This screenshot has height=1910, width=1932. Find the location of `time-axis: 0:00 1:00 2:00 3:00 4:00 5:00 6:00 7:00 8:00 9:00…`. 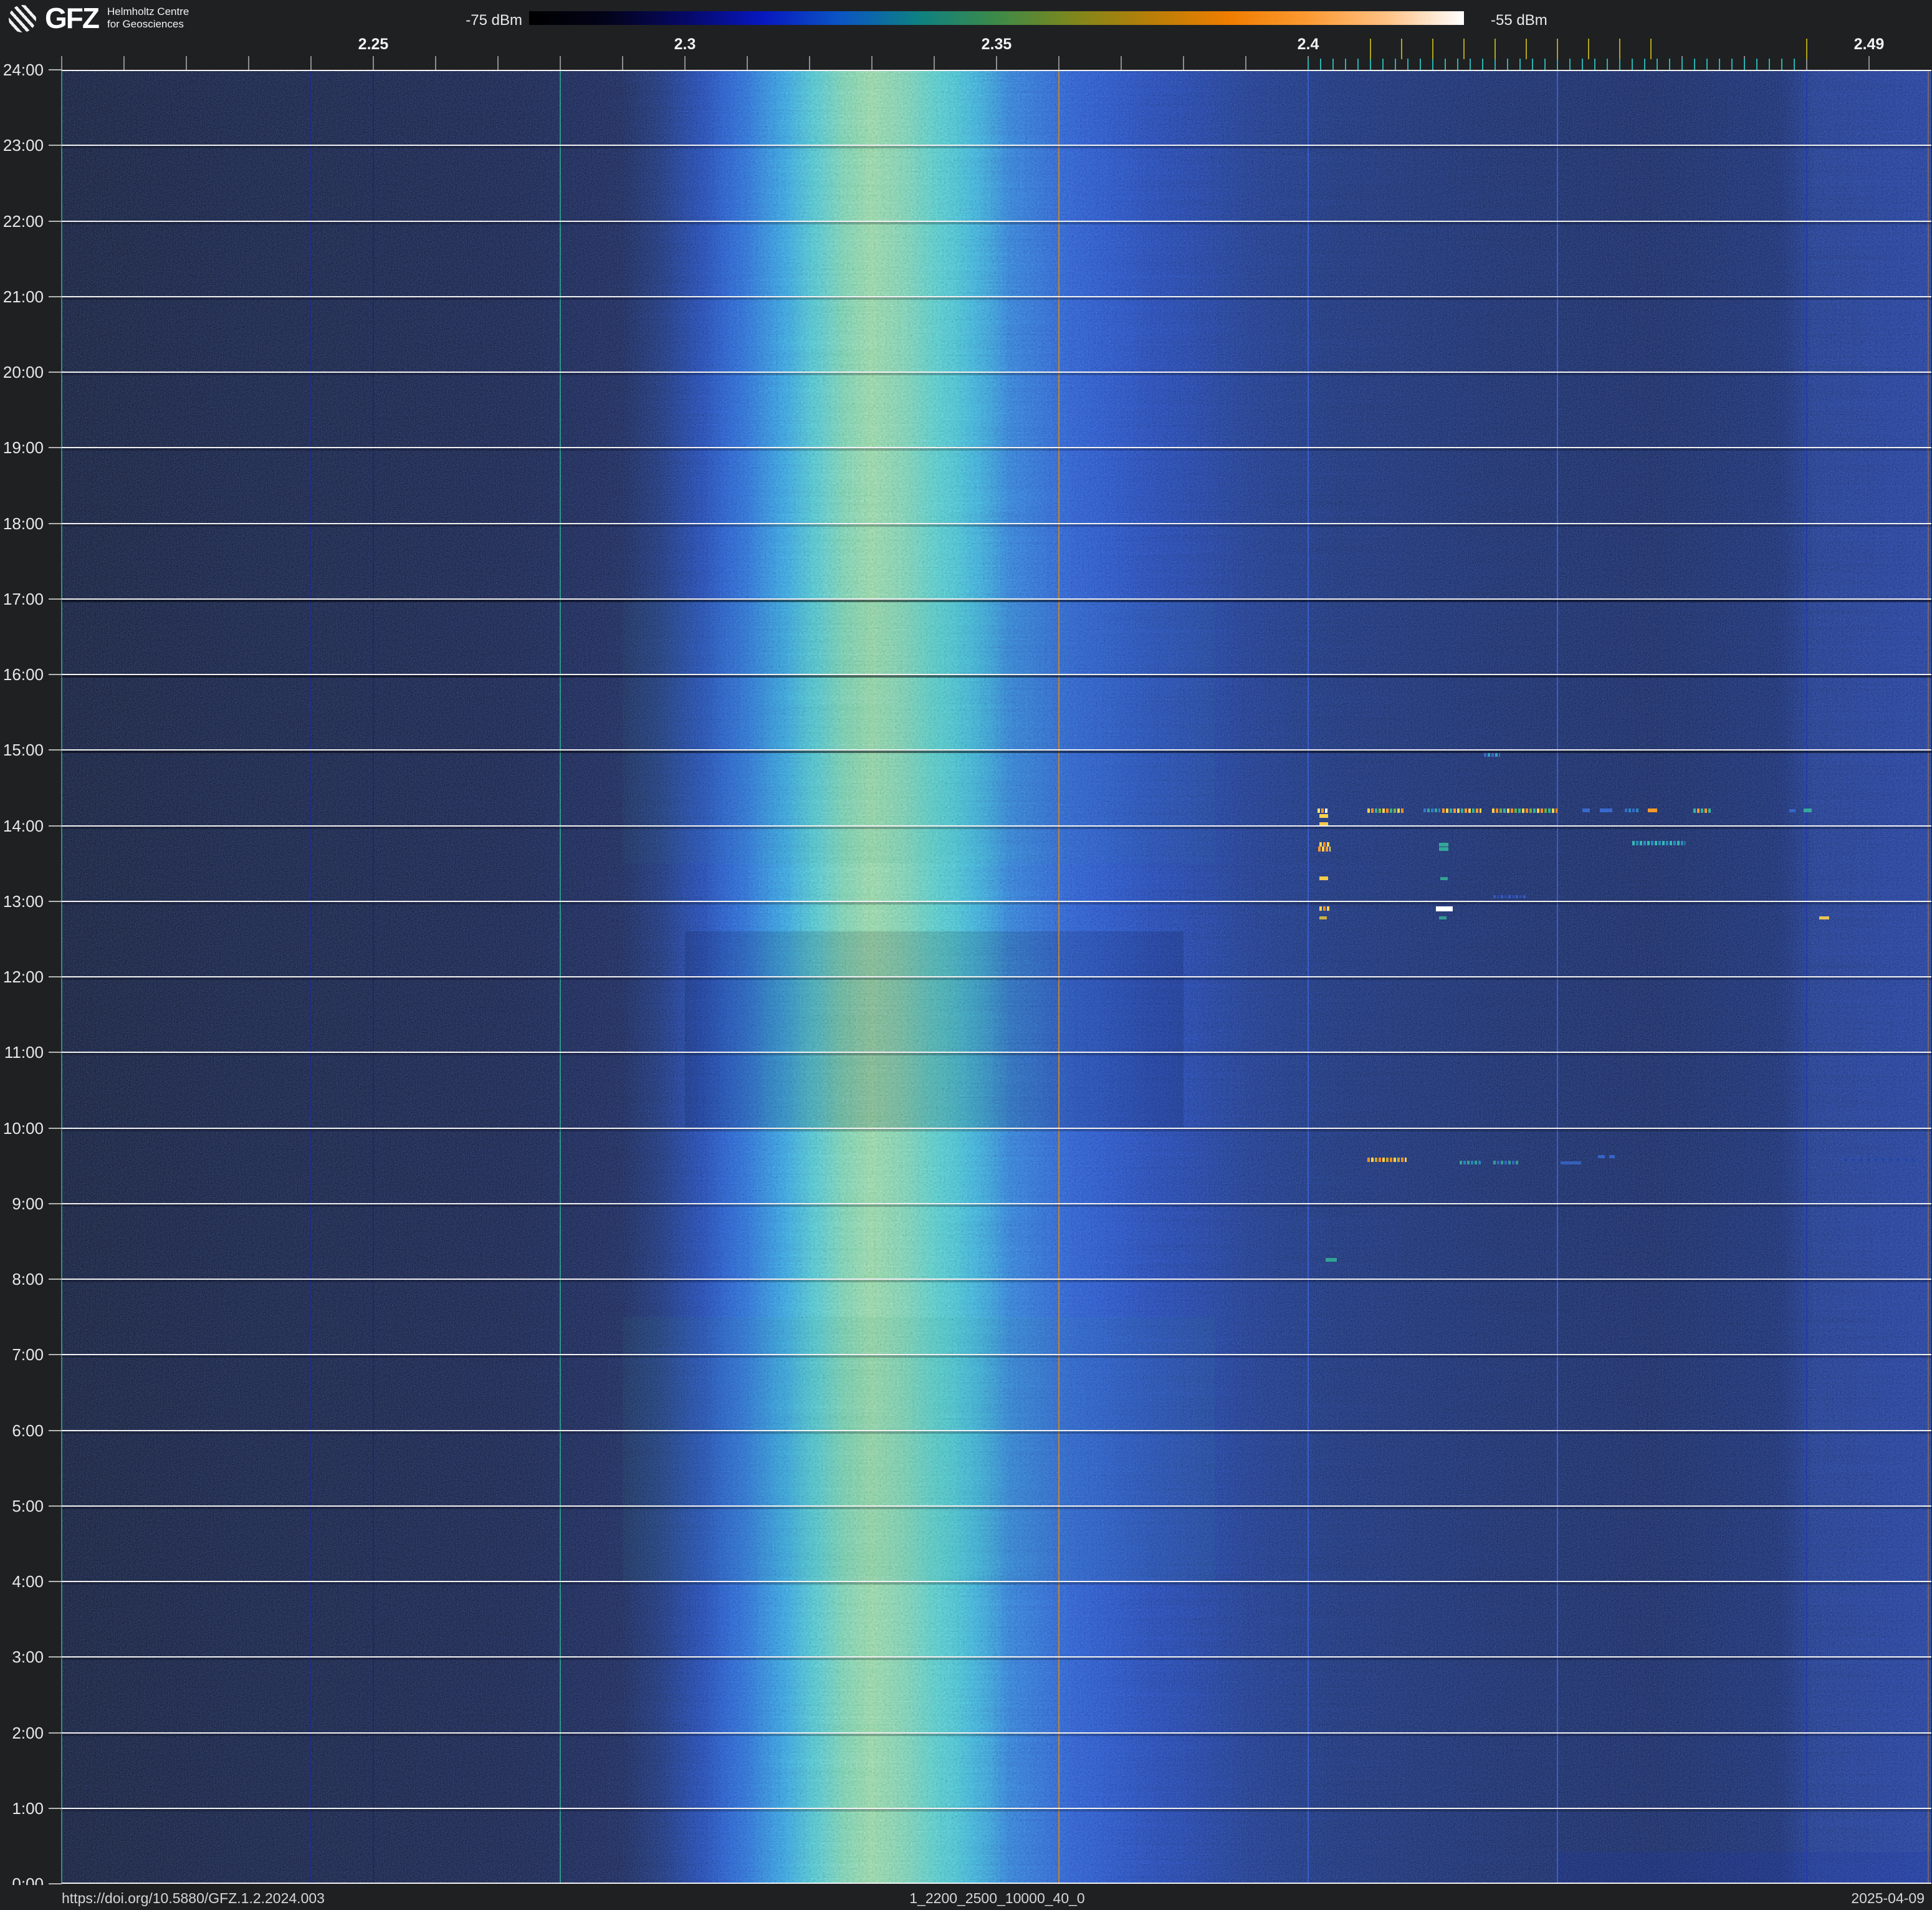

time-axis: 0:00 1:00 2:00 3:00 4:00 5:00 6:00 7:00 8:00 9:00… is located at coordinates (31, 976).